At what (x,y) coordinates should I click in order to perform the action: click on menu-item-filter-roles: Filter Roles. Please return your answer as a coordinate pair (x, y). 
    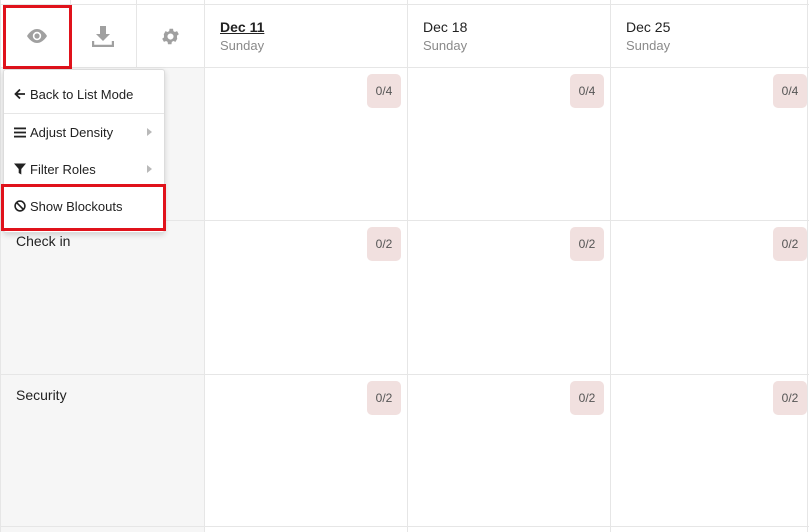
    Looking at the image, I should click on (84, 169).